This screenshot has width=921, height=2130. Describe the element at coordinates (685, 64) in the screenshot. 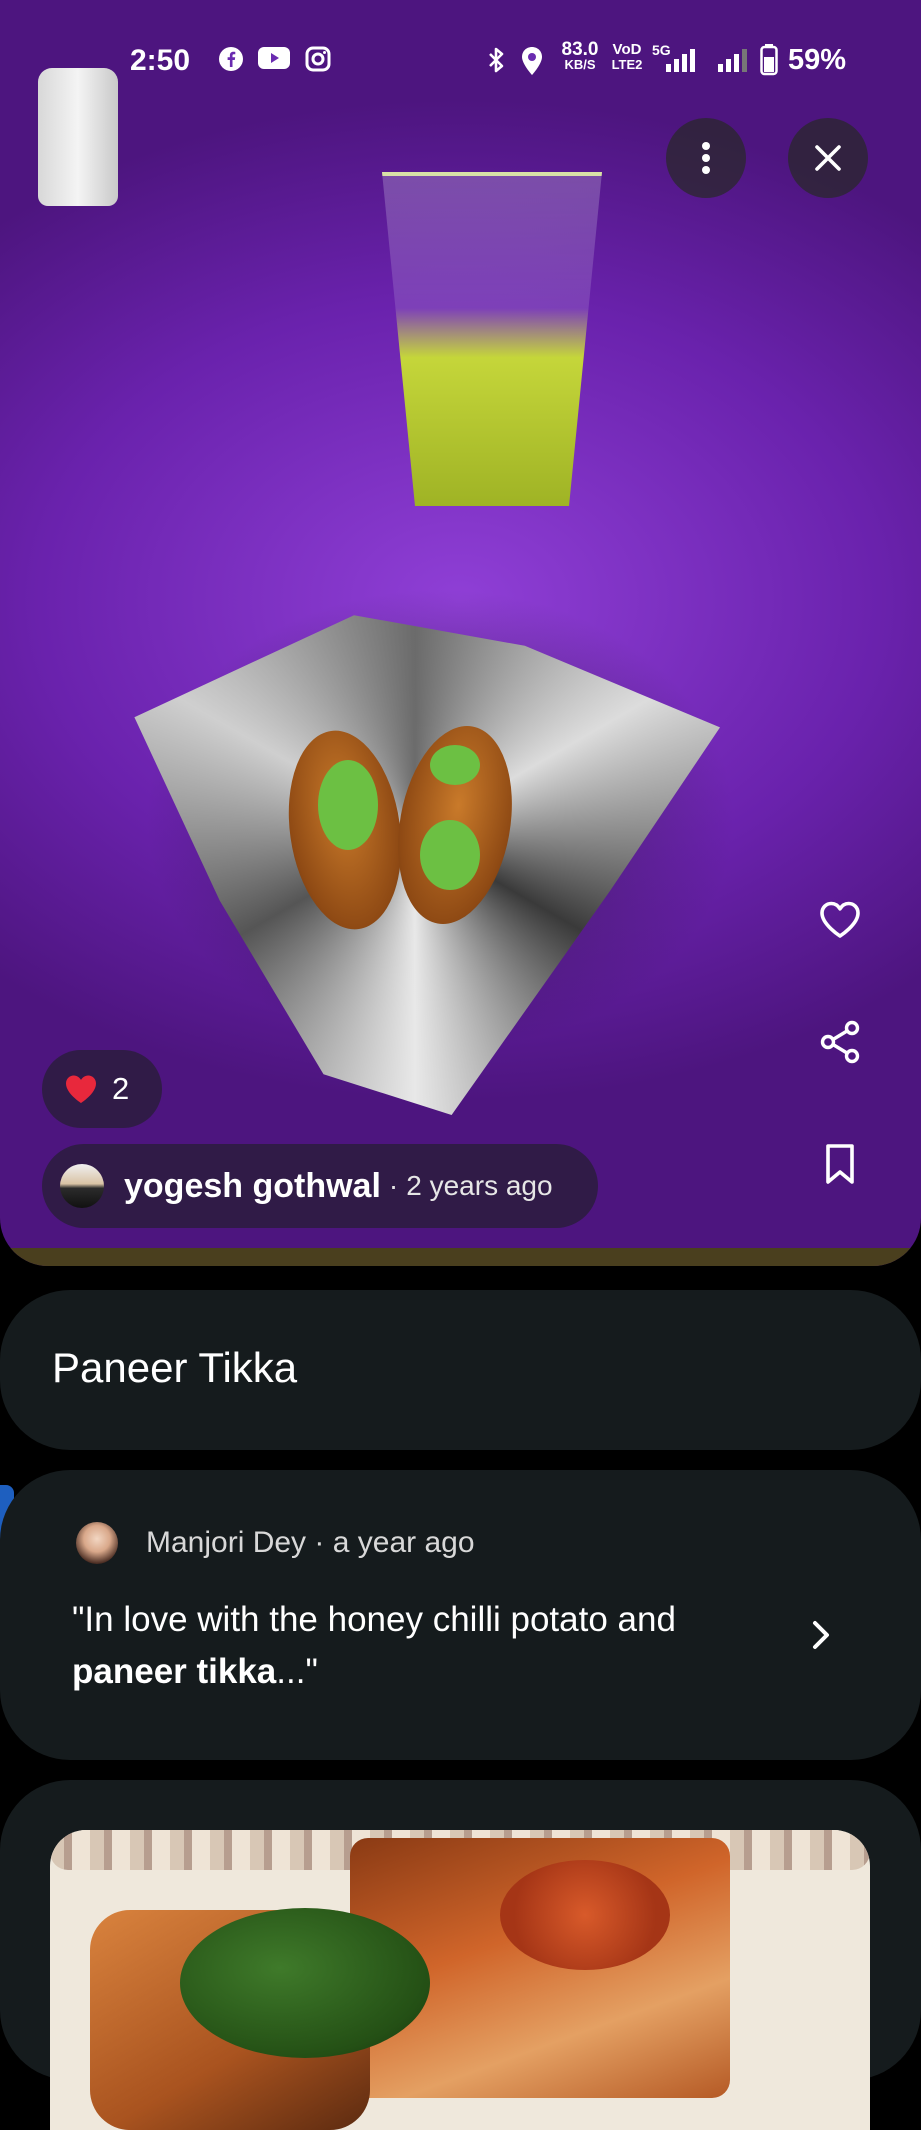

I see `signal-strength-icon` at that location.